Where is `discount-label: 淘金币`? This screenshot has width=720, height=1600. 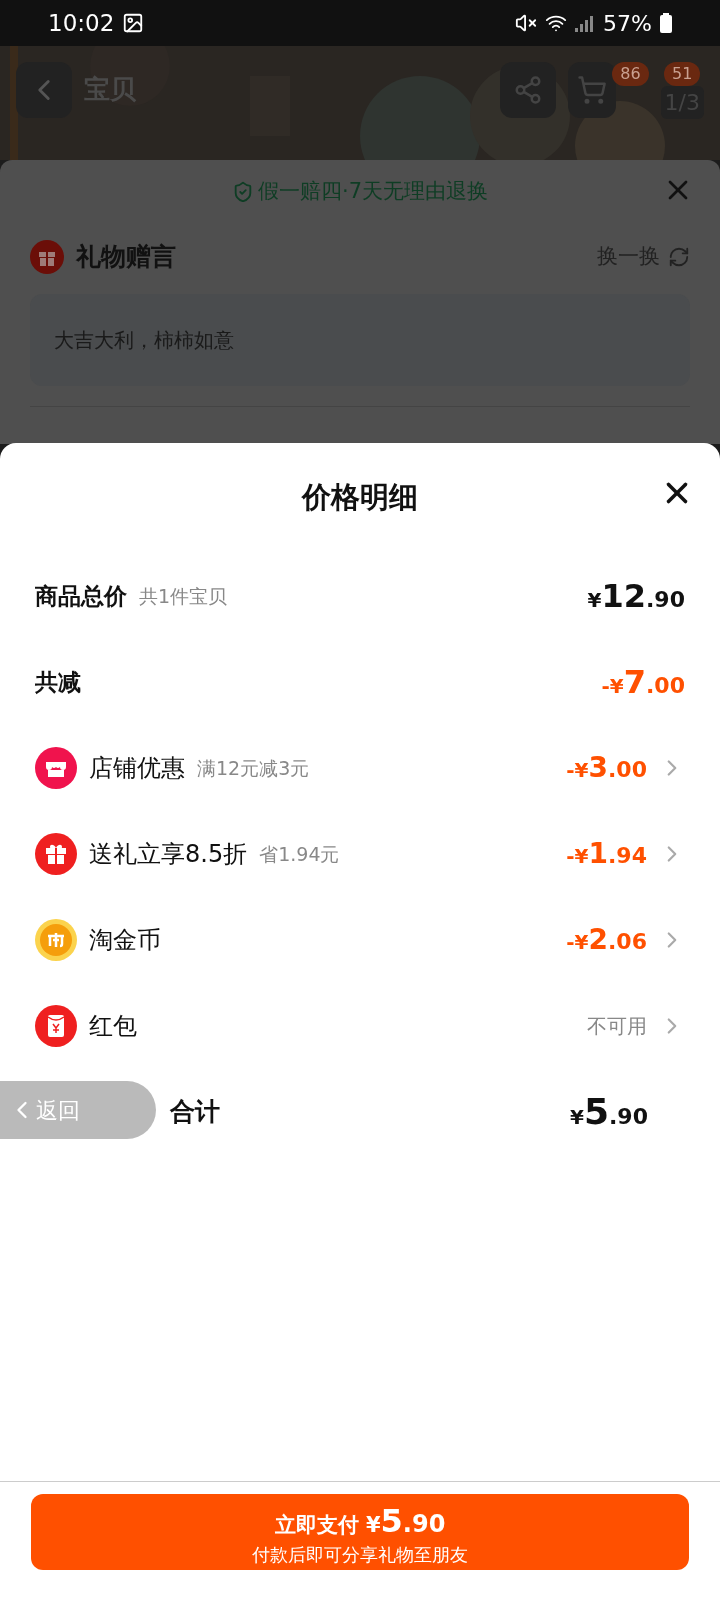 discount-label: 淘金币 is located at coordinates (125, 940).